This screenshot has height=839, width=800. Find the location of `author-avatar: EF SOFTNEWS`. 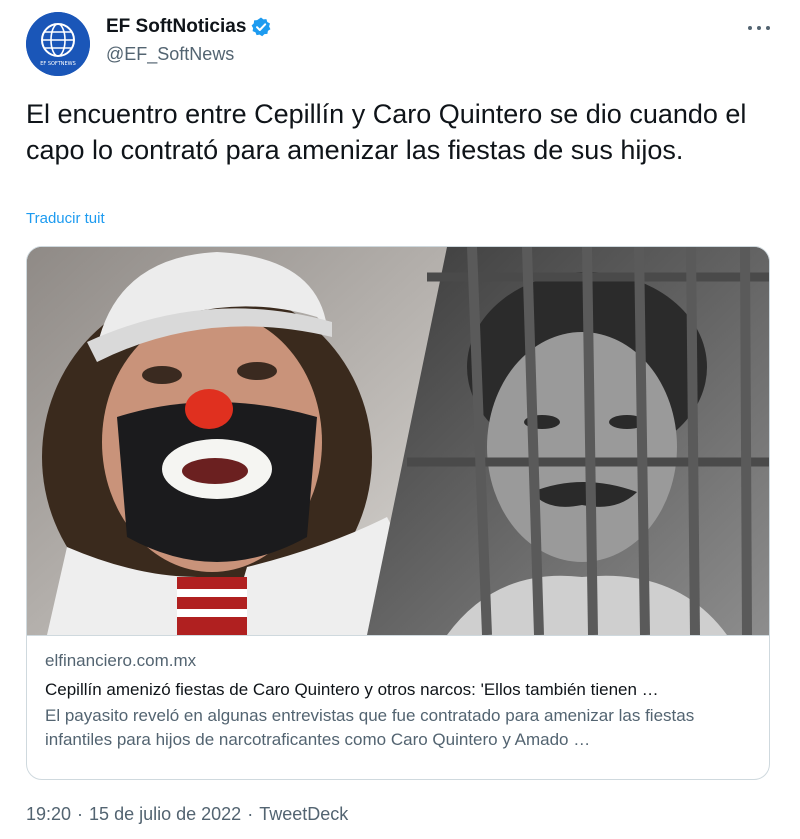

author-avatar: EF SOFTNEWS is located at coordinates (58, 44).